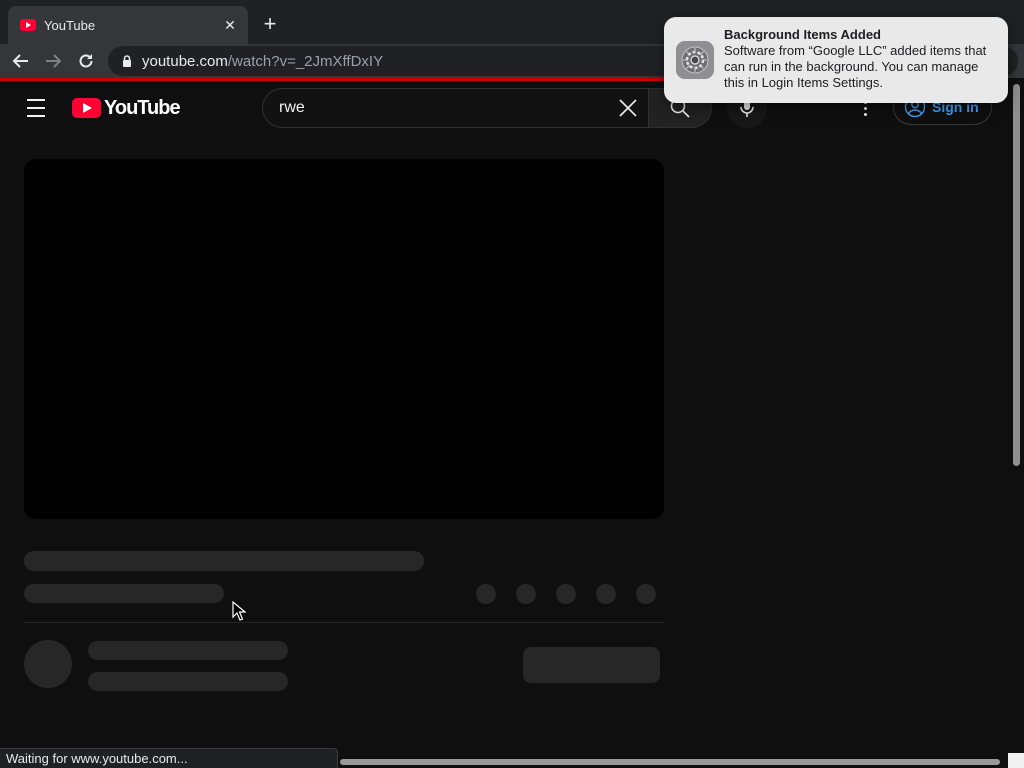  What do you see at coordinates (802, 34) in the screenshot?
I see `notification-title: Background Items Added` at bounding box center [802, 34].